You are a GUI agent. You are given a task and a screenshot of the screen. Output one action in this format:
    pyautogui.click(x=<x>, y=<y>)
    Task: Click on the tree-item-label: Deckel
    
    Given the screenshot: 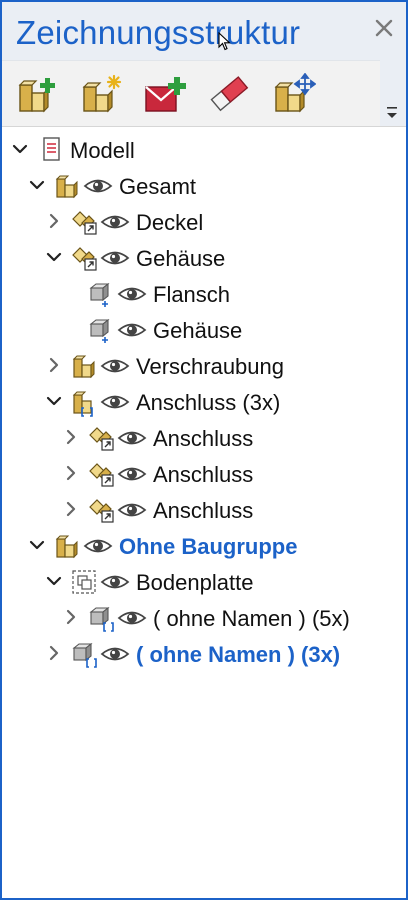 What is the action you would take?
    pyautogui.click(x=170, y=222)
    